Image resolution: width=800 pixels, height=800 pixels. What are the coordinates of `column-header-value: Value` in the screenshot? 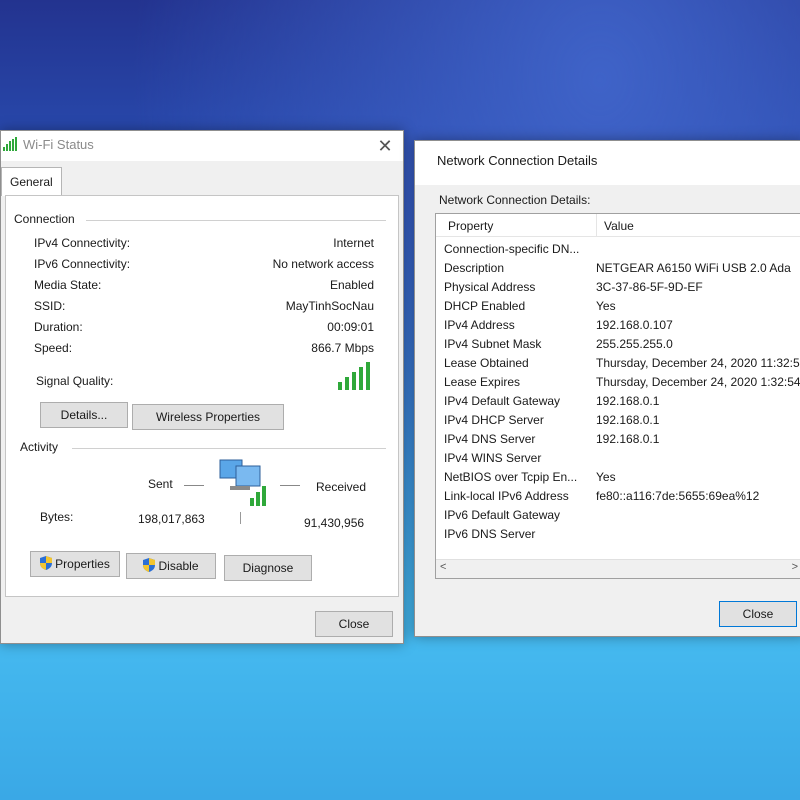 It's located at (619, 226).